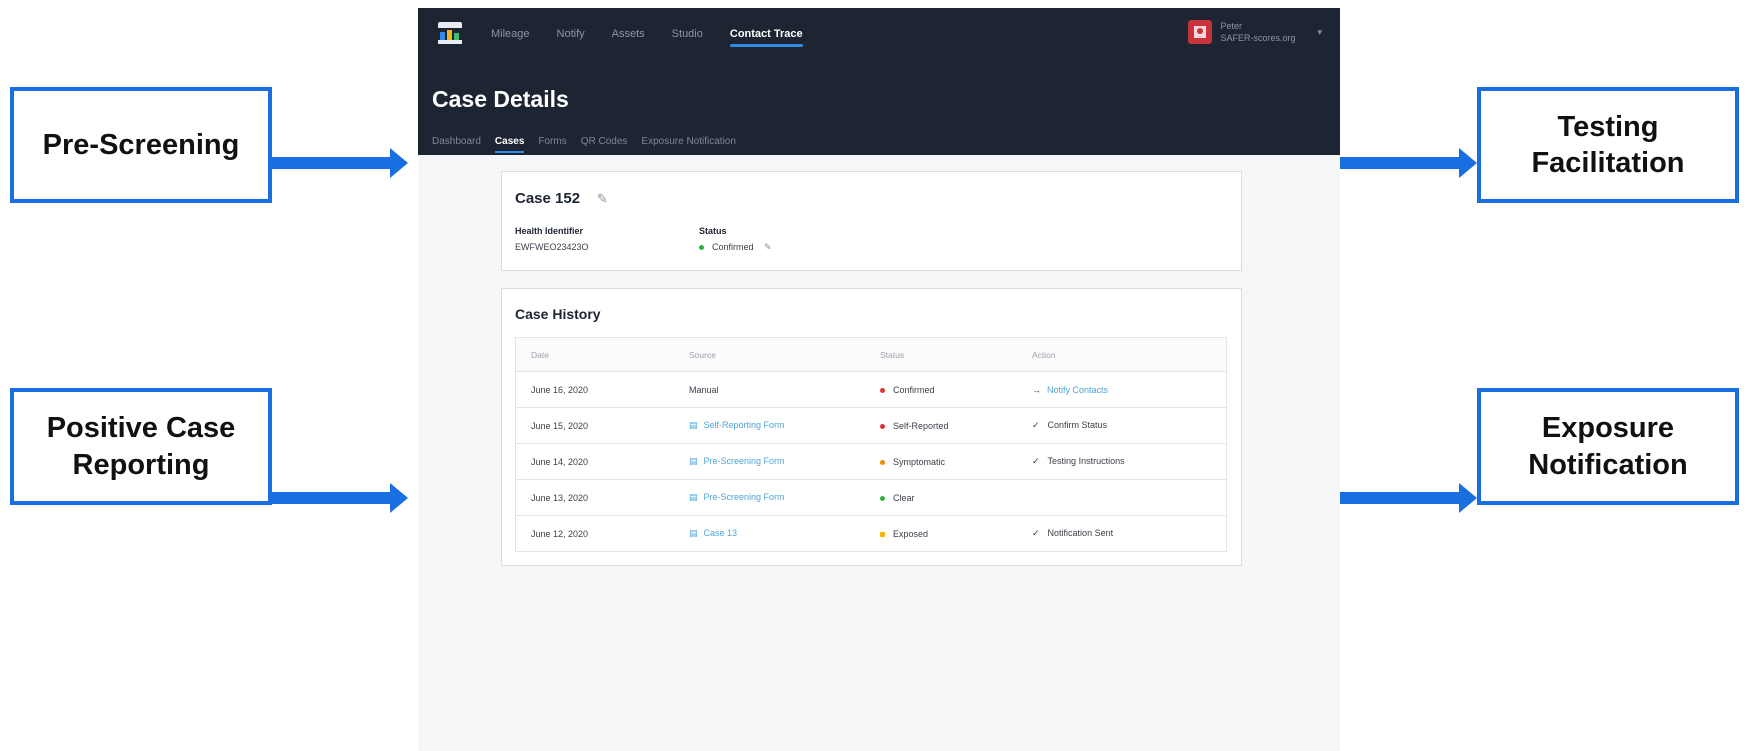  I want to click on page-title: Case Details, so click(500, 99).